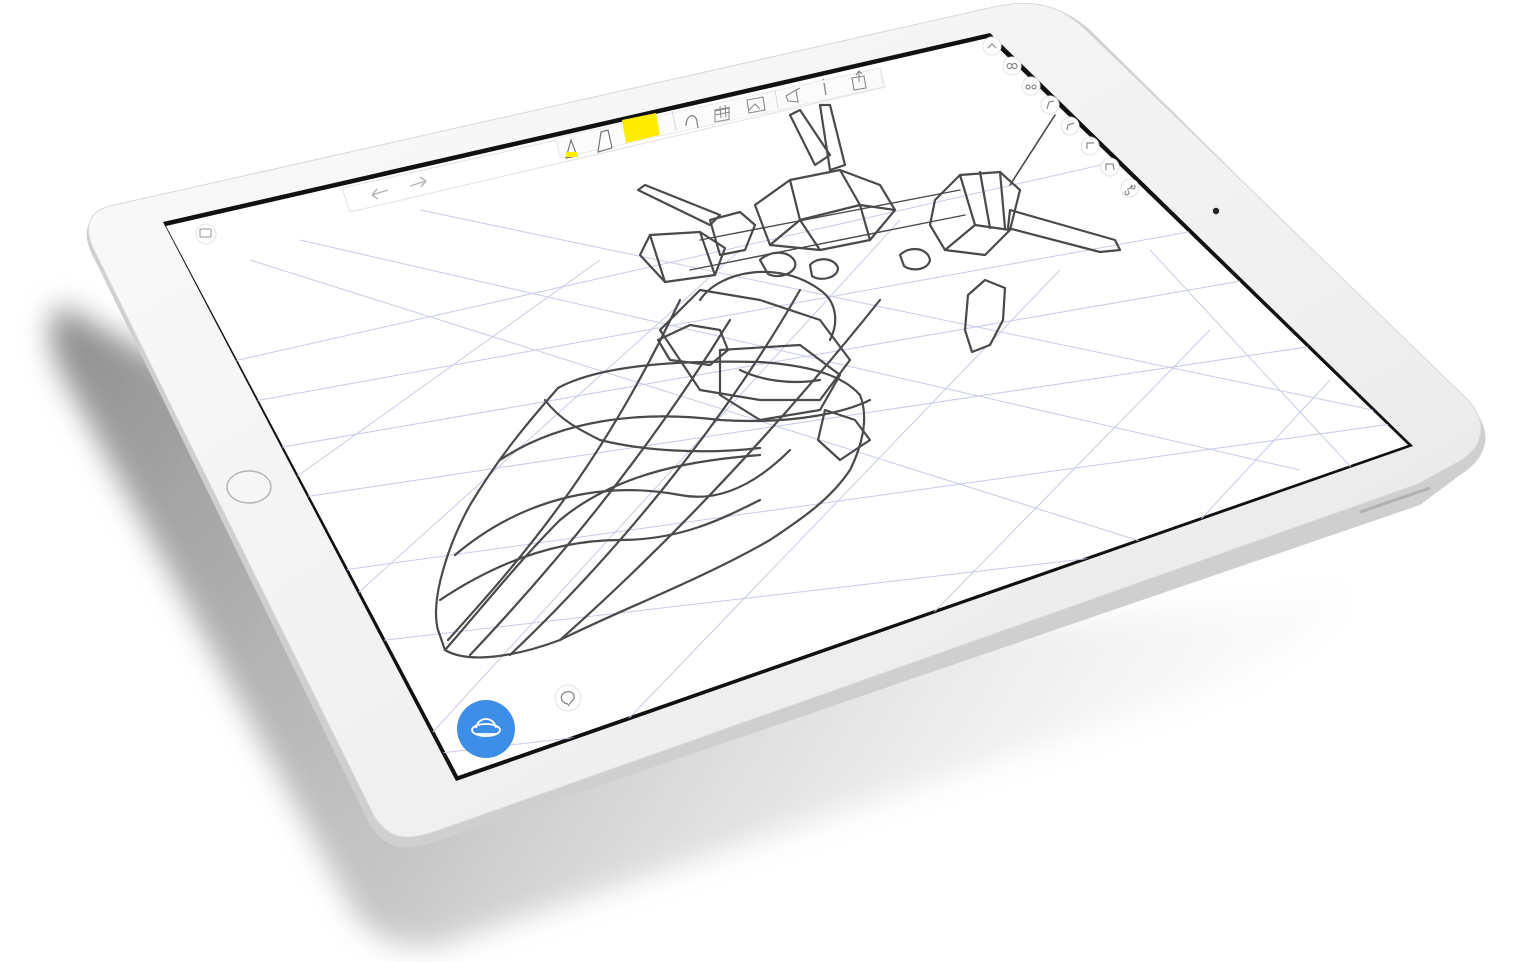  Describe the element at coordinates (1012, 66) in the screenshot. I see `layers-button` at that location.